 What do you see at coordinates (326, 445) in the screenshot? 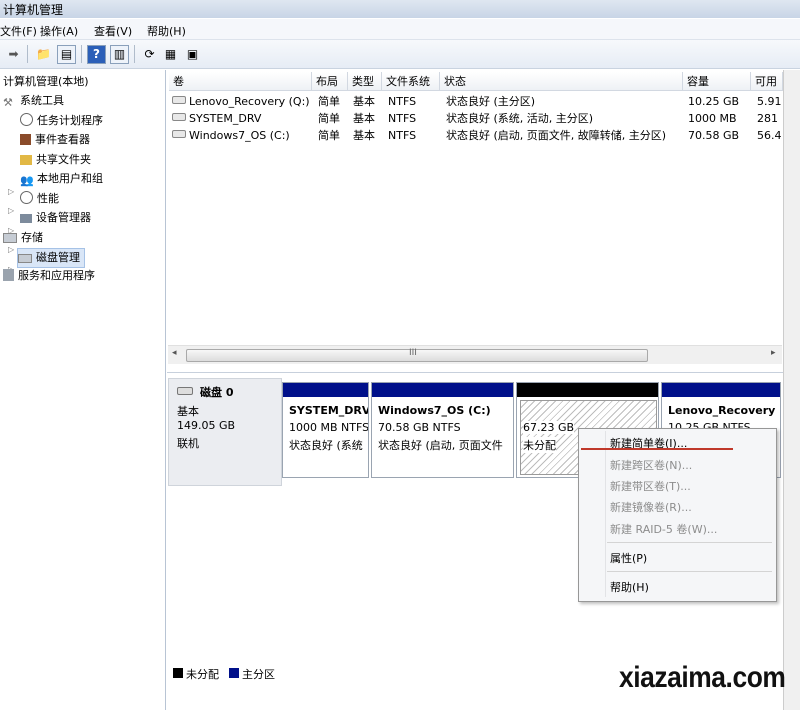
I see `partition-status: 状态良好 (系统` at bounding box center [326, 445].